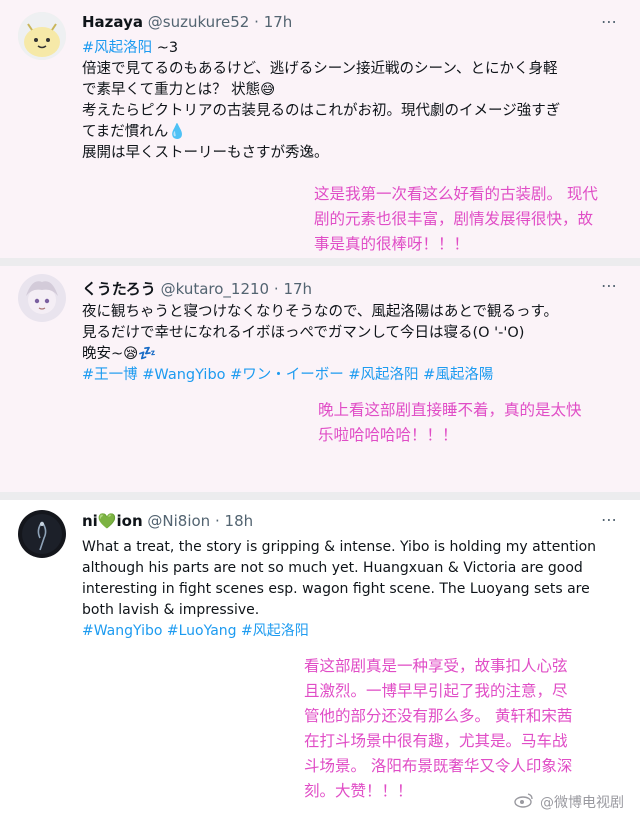 The width and height of the screenshot is (640, 820). Describe the element at coordinates (352, 631) in the screenshot. I see `hashtags: #WangYibo #LuoYang #风起洛阳` at that location.